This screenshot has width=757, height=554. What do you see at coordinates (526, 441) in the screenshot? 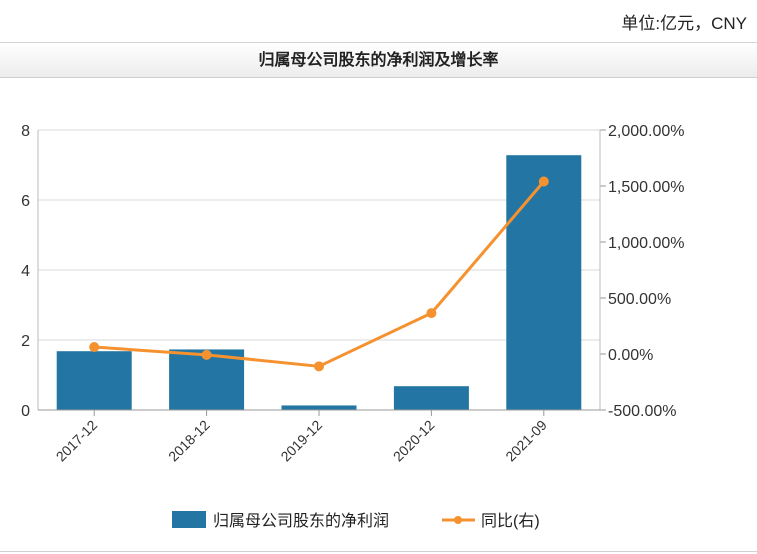
I see `x-tick-label: 2021-09` at bounding box center [526, 441].